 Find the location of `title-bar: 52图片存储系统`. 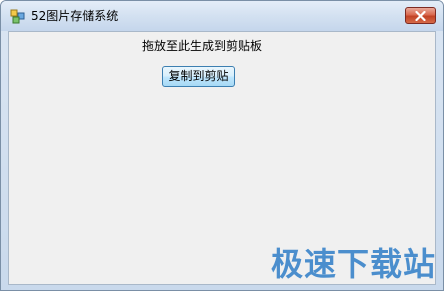

title-bar: 52图片存储系统 is located at coordinates (222, 16).